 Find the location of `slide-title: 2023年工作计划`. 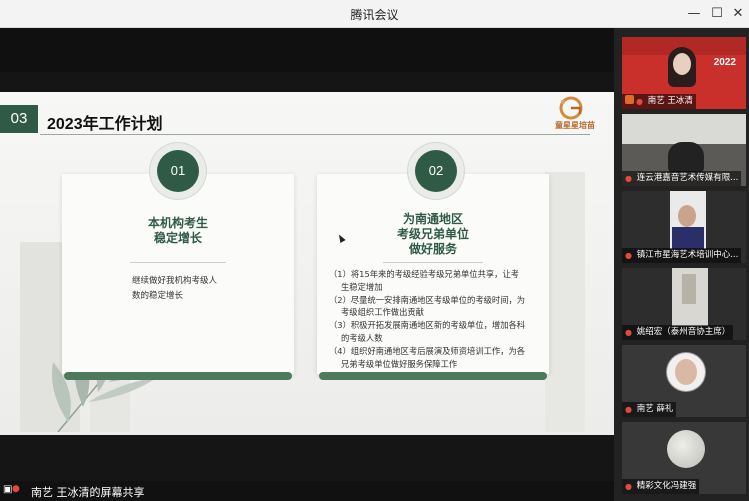

slide-title: 2023年工作计划 is located at coordinates (105, 124).